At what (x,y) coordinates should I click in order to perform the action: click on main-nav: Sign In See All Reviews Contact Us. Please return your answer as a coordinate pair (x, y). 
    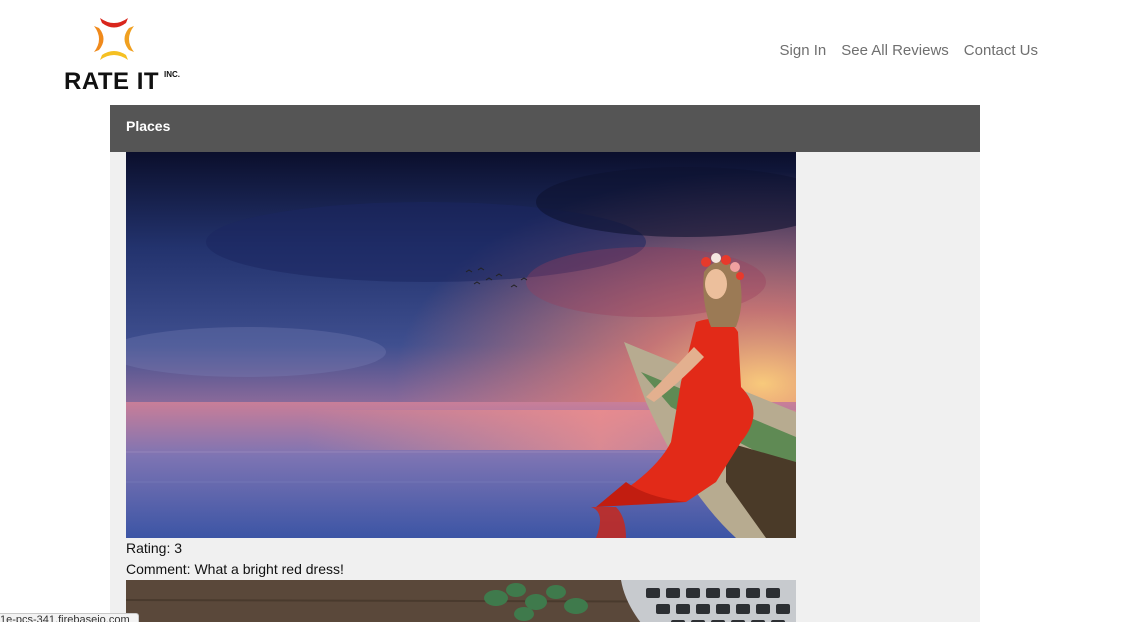
    Looking at the image, I should click on (909, 51).